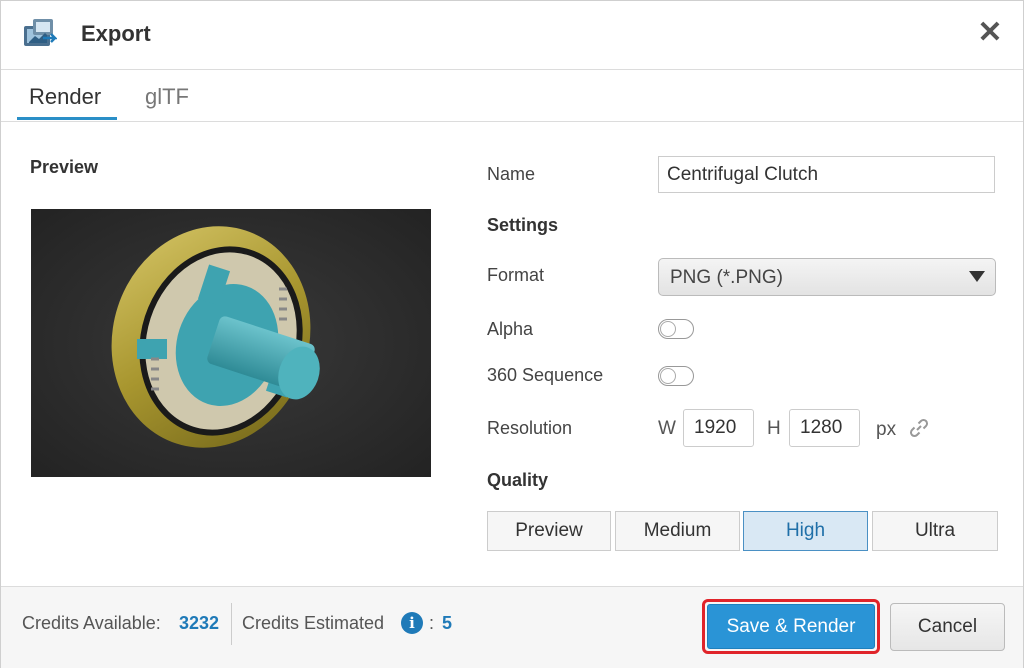 The width and height of the screenshot is (1024, 668). What do you see at coordinates (977, 276) in the screenshot?
I see `caret-down-icon` at bounding box center [977, 276].